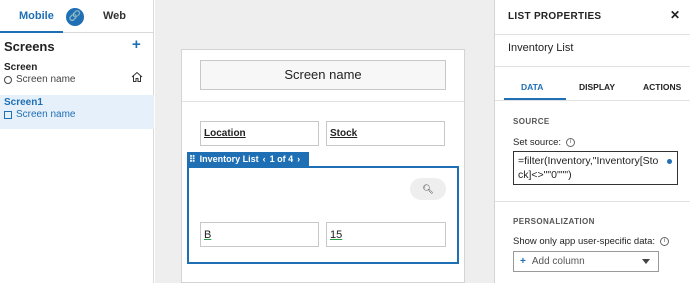  What do you see at coordinates (77, 112) in the screenshot?
I see `screen-list-item-selected: Screen1 Screen name` at bounding box center [77, 112].